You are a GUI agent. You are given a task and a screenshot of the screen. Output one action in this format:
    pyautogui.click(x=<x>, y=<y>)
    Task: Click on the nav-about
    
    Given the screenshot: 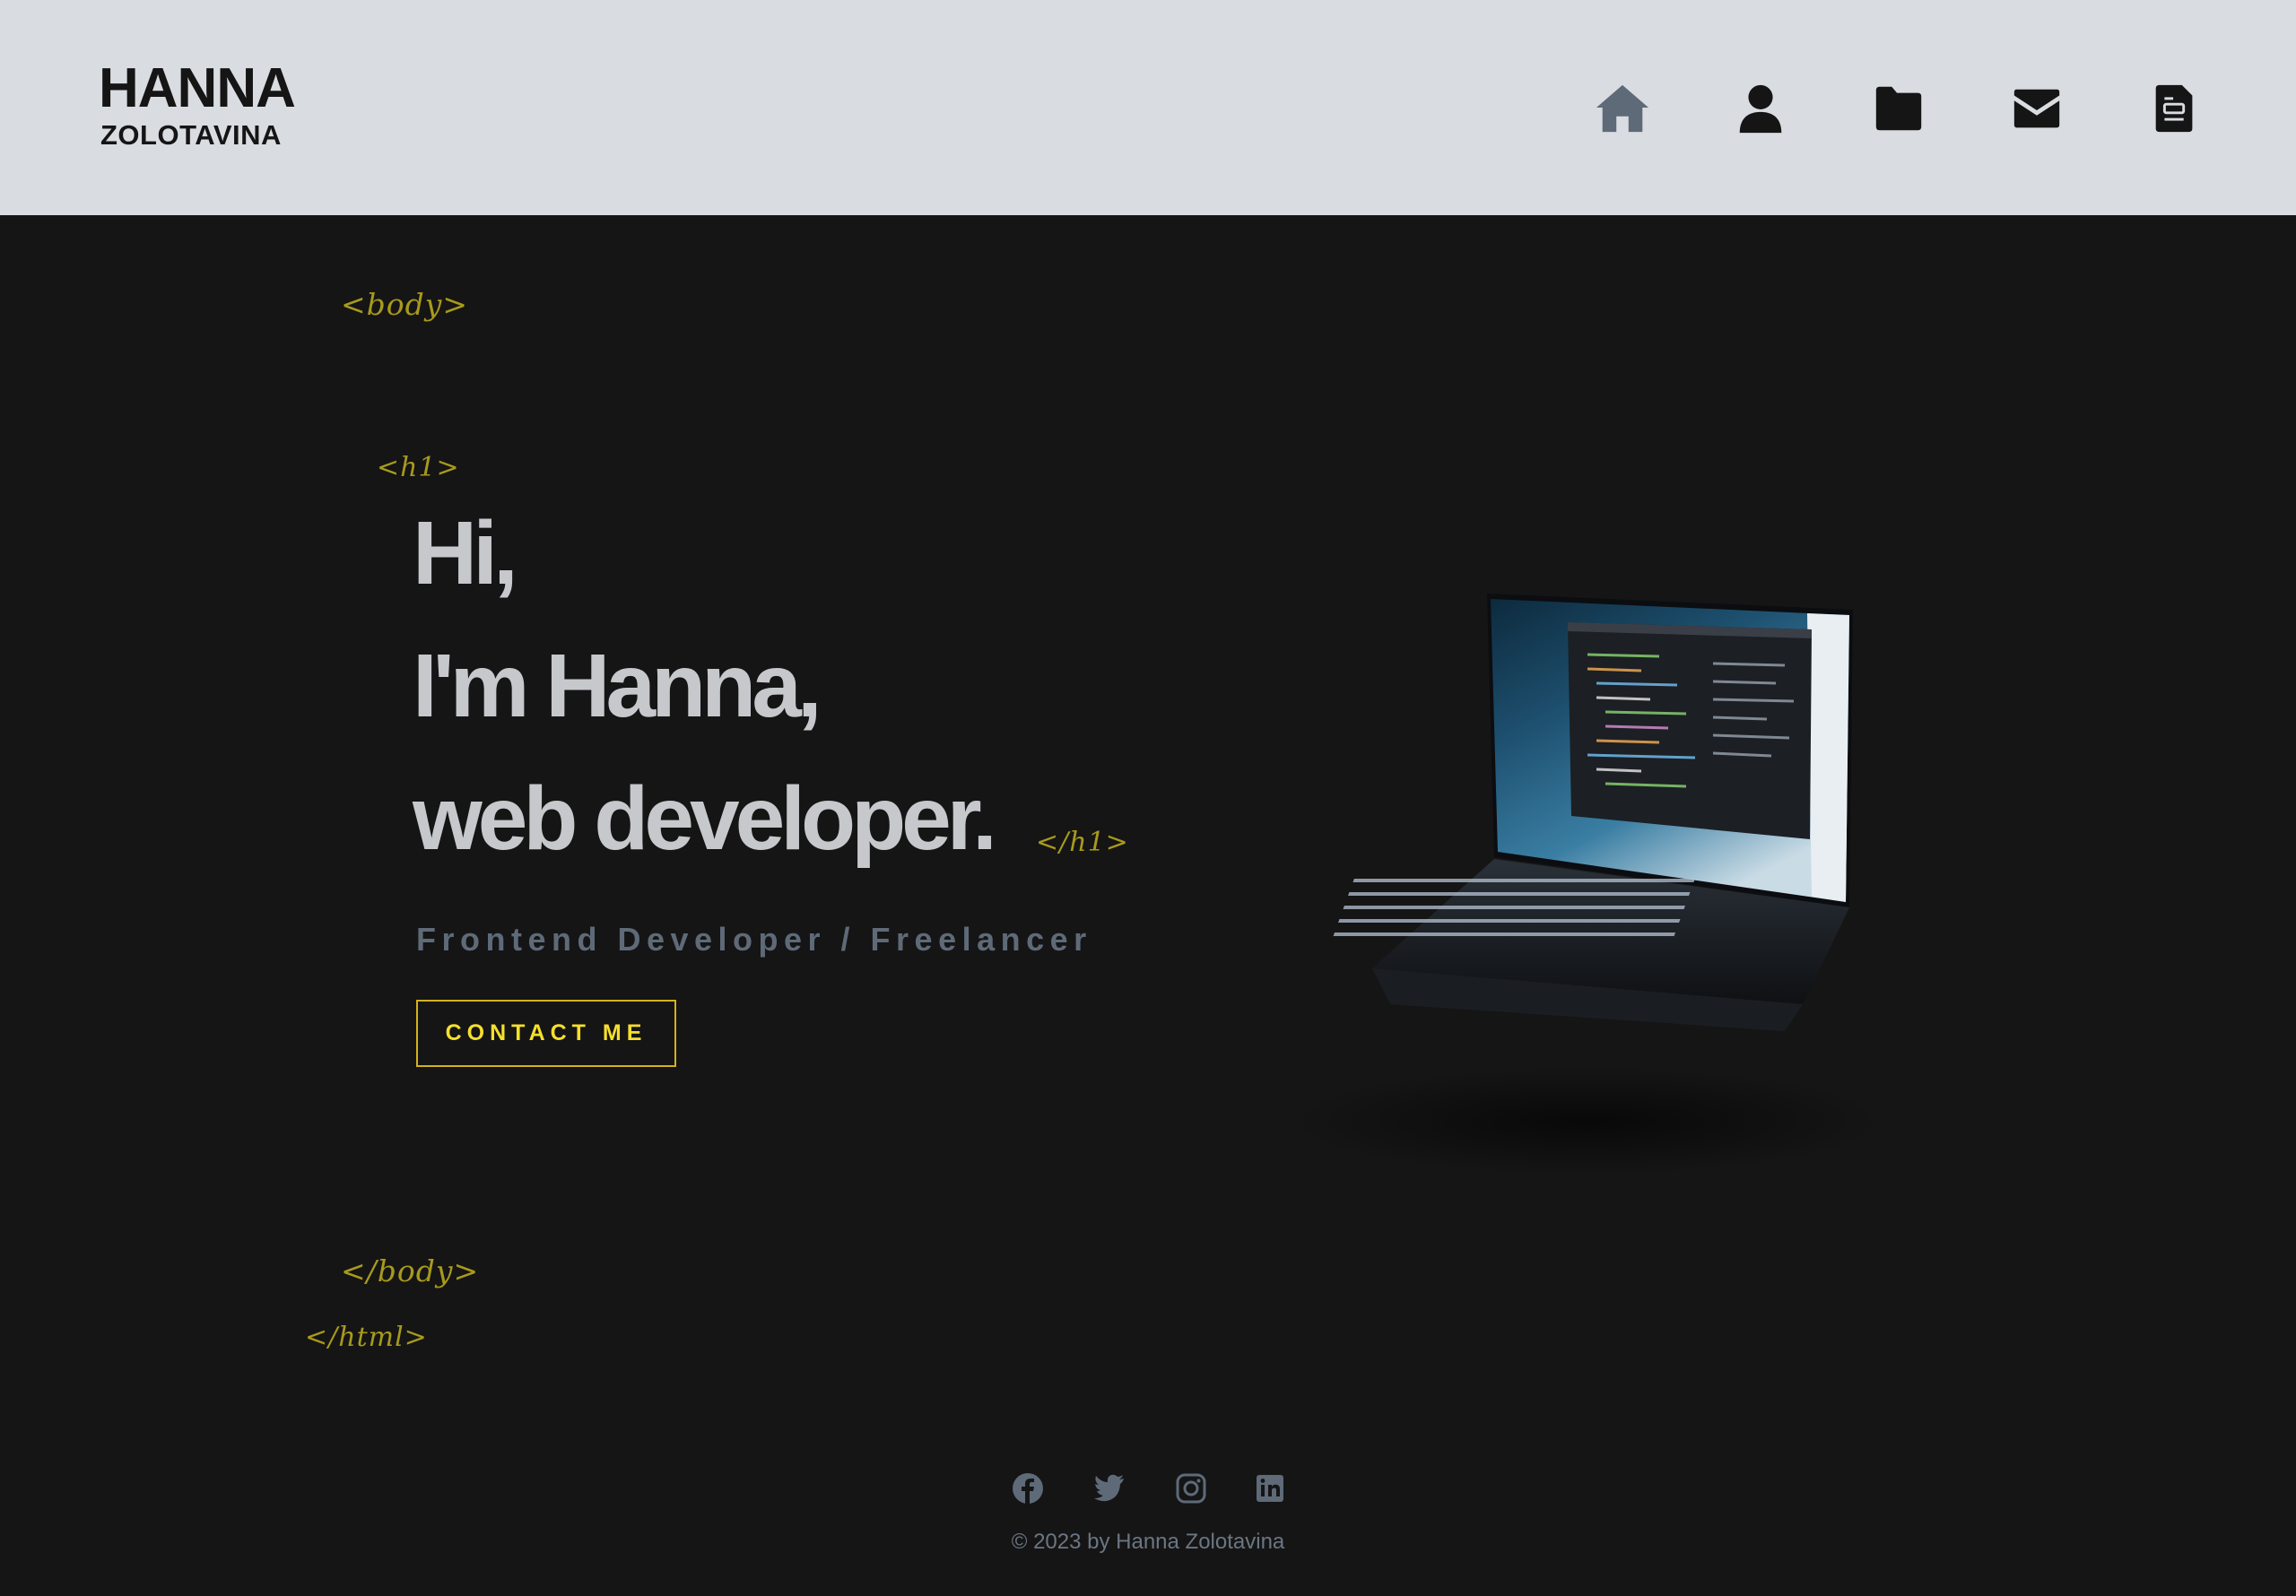 What is the action you would take?
    pyautogui.click(x=1760, y=109)
    